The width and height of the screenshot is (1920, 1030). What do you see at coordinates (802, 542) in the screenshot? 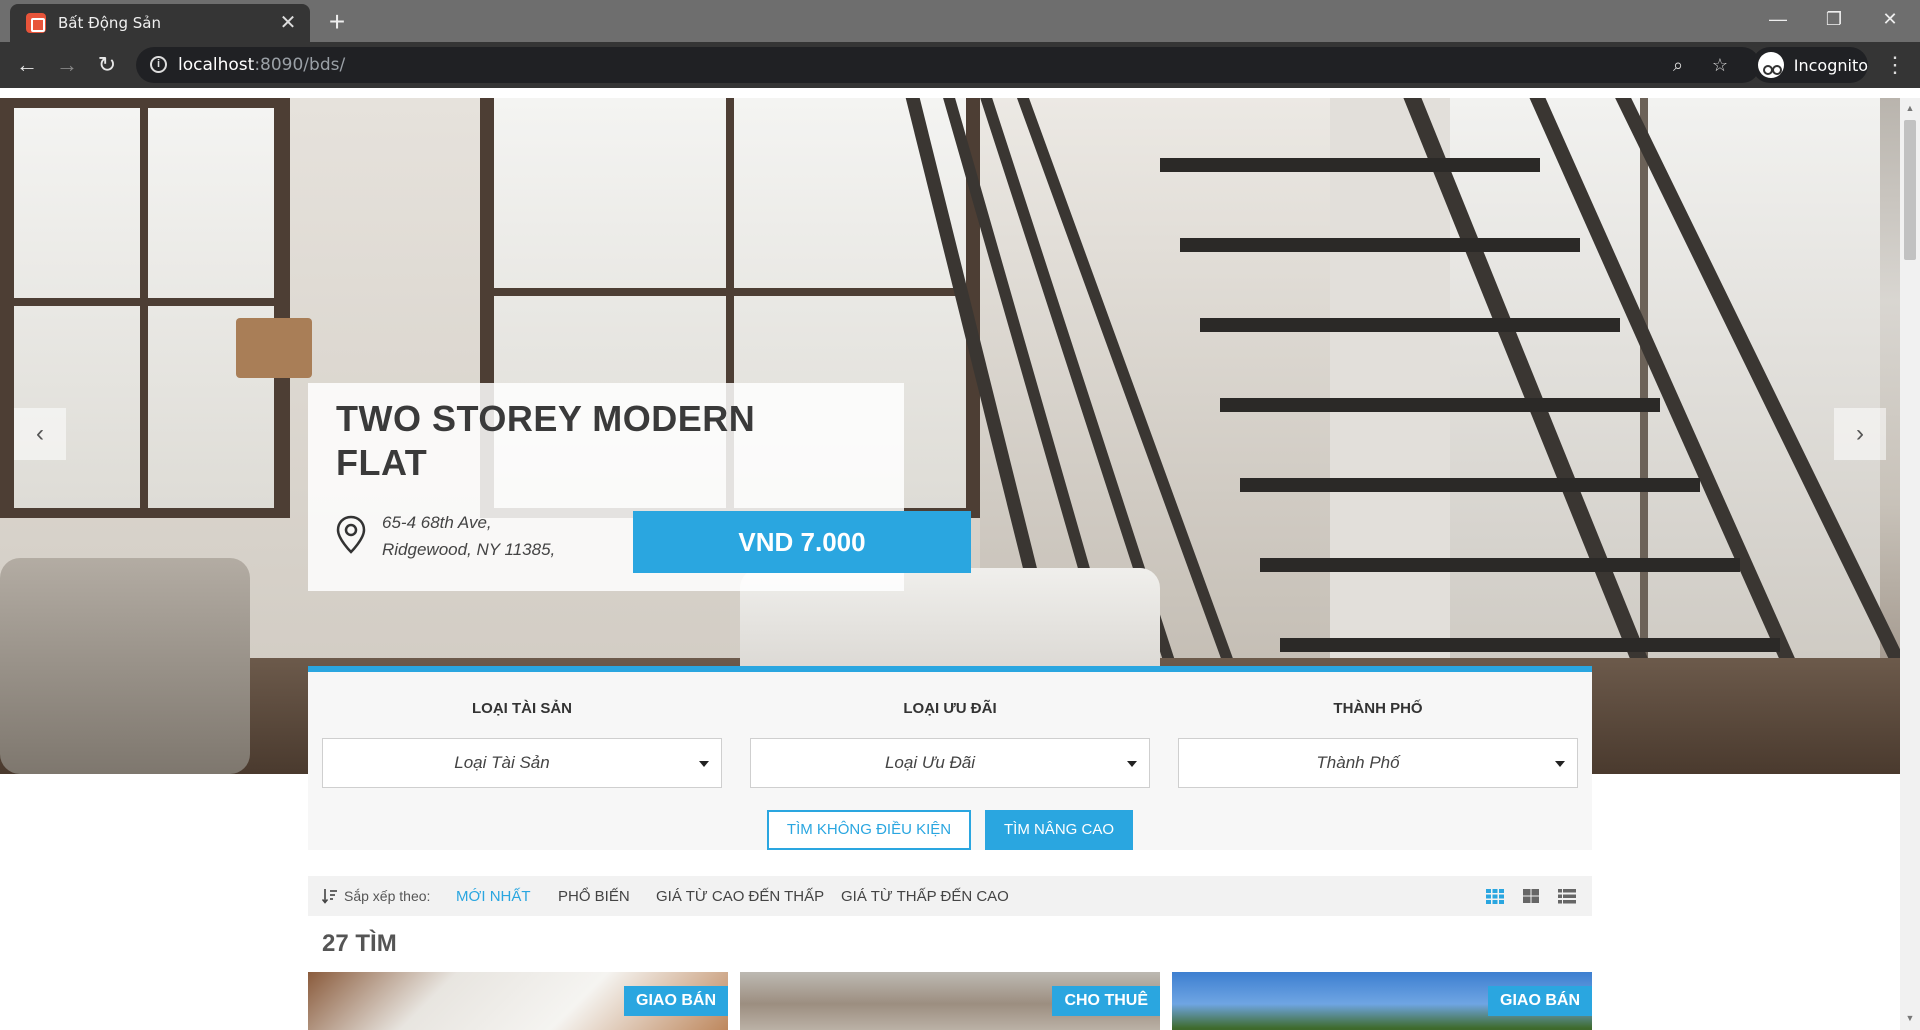
I see `listing-price-button: VND 7.000` at bounding box center [802, 542].